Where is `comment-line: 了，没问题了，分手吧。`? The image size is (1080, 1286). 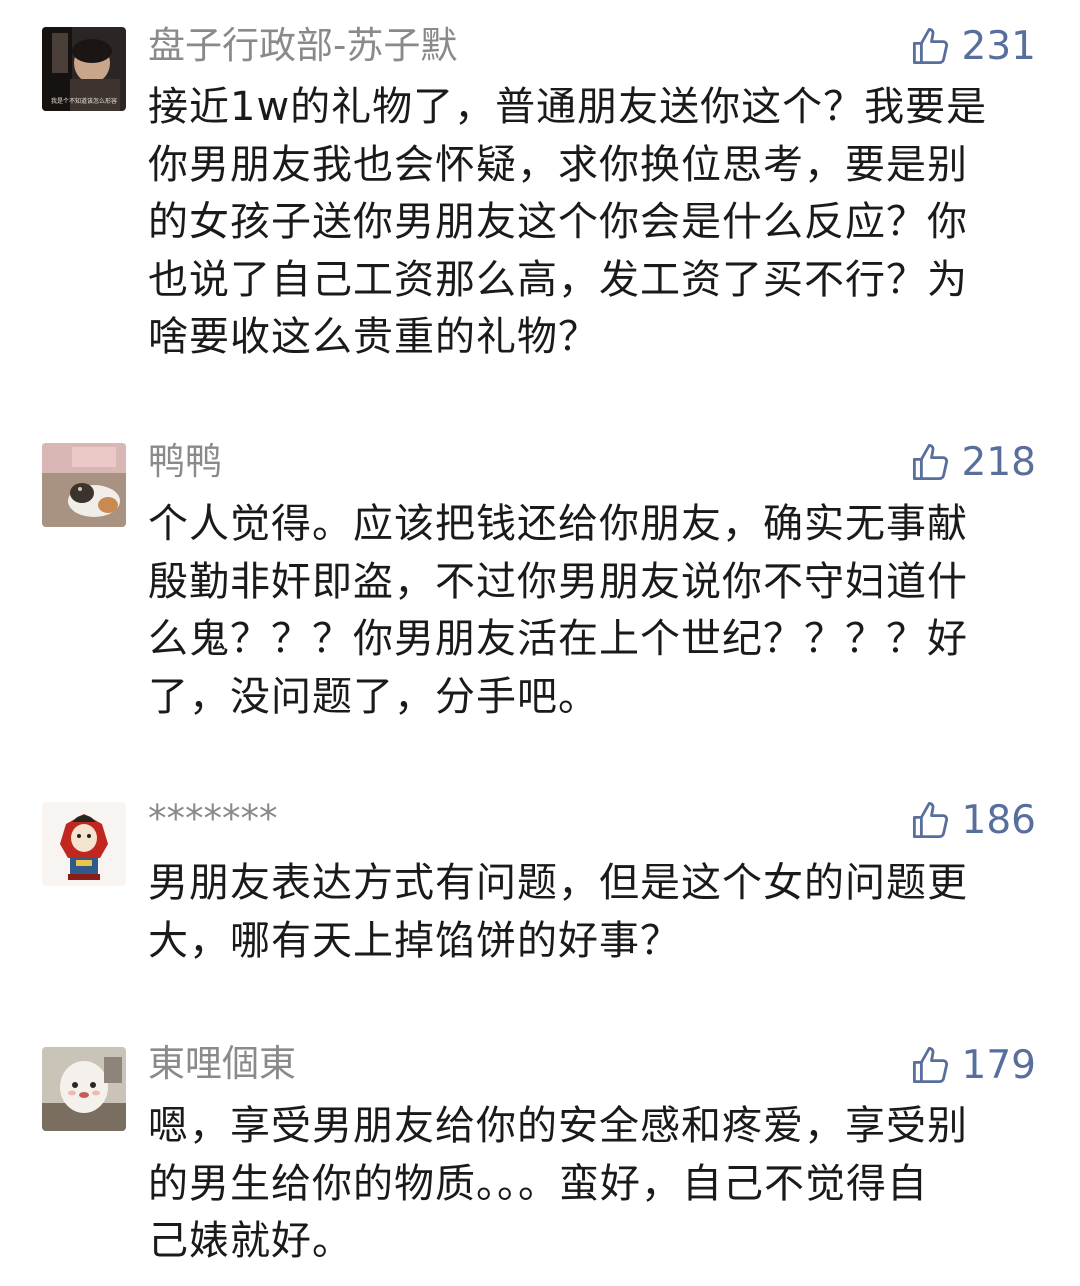 comment-line: 了，没问题了，分手吧。 is located at coordinates (373, 696).